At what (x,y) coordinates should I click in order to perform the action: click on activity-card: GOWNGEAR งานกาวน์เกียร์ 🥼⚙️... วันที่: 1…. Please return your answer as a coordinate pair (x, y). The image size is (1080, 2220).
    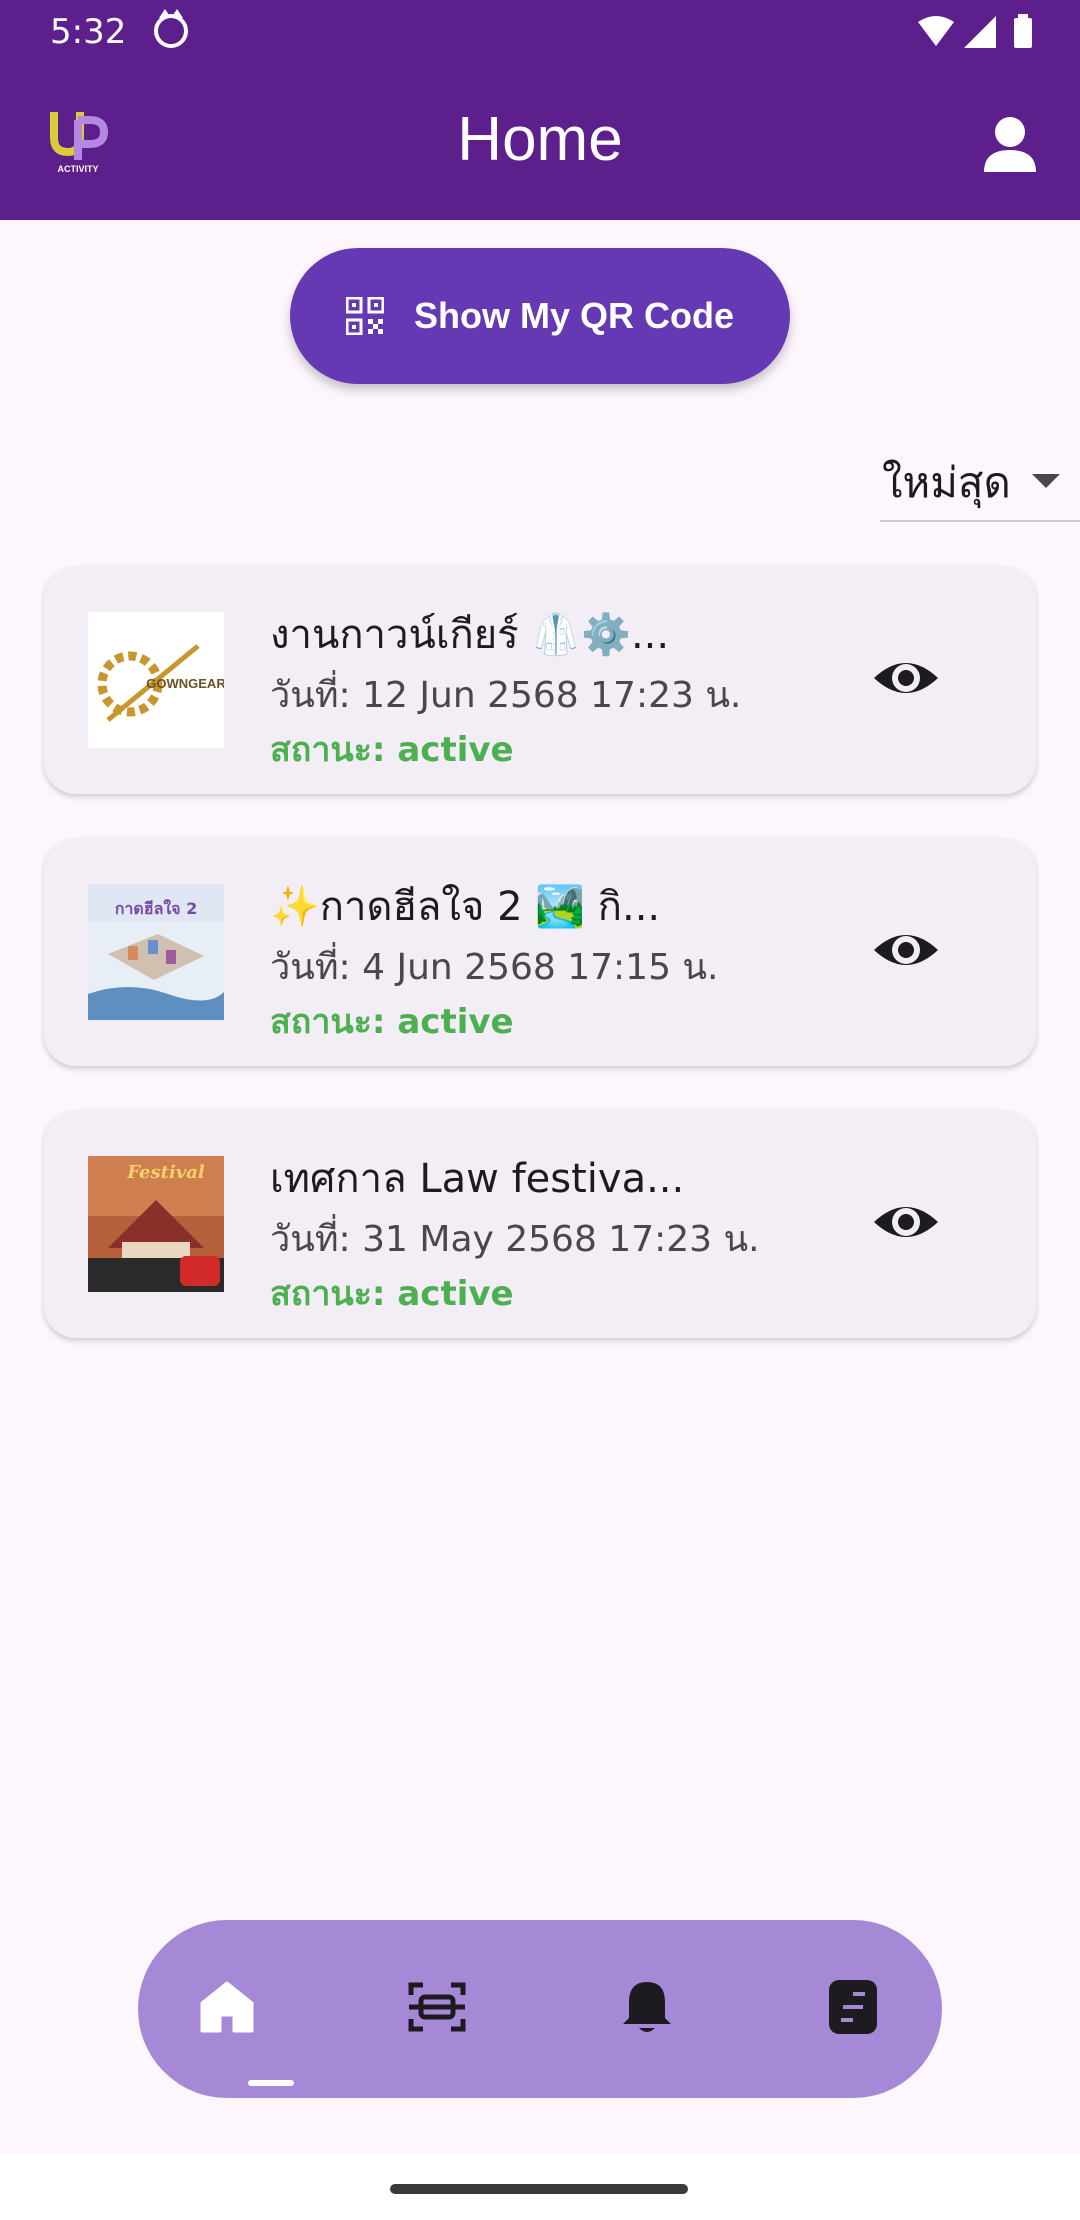
    Looking at the image, I should click on (540, 680).